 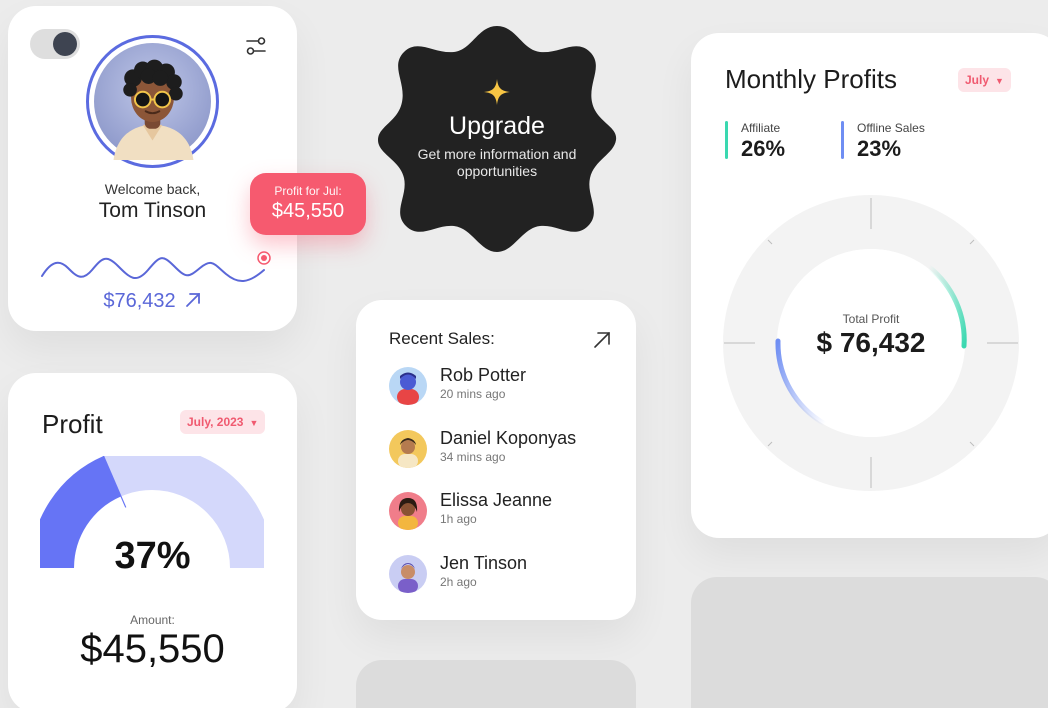 What do you see at coordinates (879, 148) in the screenshot?
I see `legend-value: 23%` at bounding box center [879, 148].